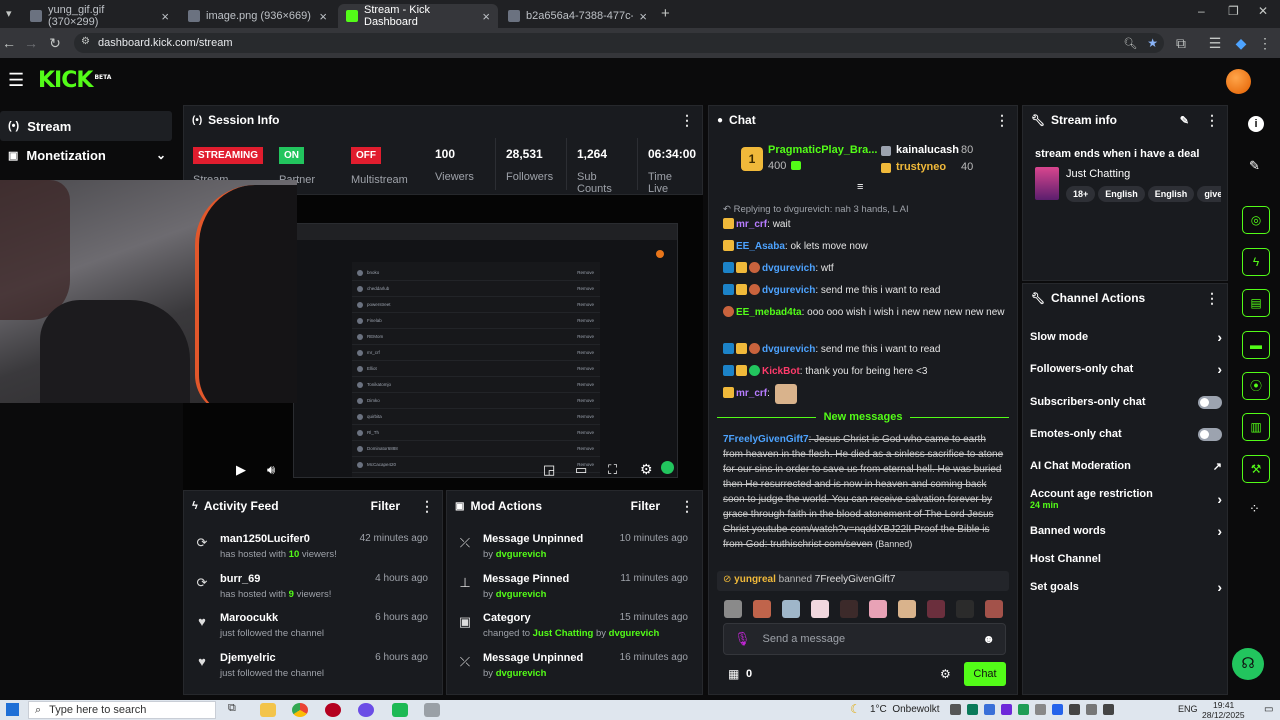 The image size is (1280, 720). What do you see at coordinates (1256, 386) in the screenshot?
I see `broadcast-icon: ⦿` at bounding box center [1256, 386].